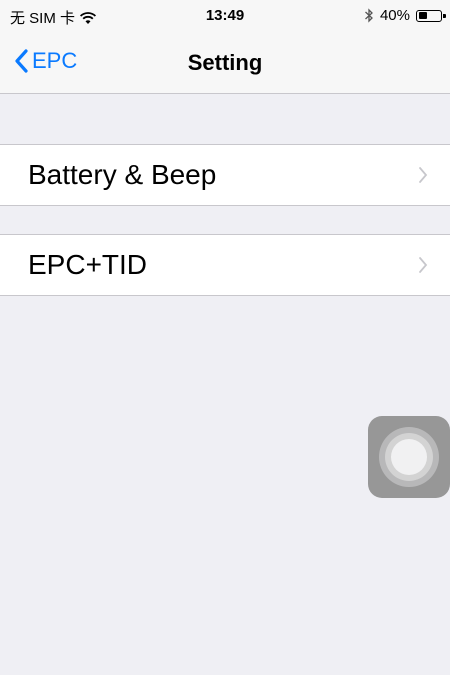 This screenshot has width=450, height=675. Describe the element at coordinates (122, 174) in the screenshot. I see `row-label: Battery & Beep` at that location.